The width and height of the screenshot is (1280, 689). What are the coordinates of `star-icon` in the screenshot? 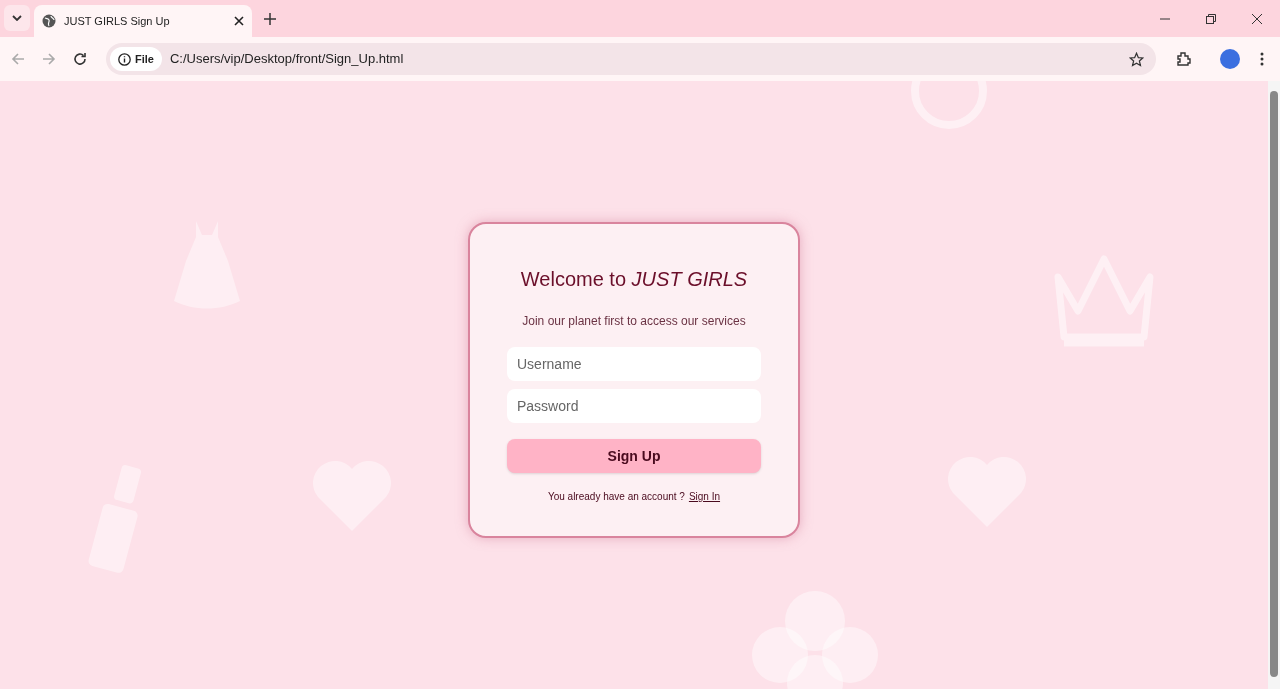 It's located at (1136, 59).